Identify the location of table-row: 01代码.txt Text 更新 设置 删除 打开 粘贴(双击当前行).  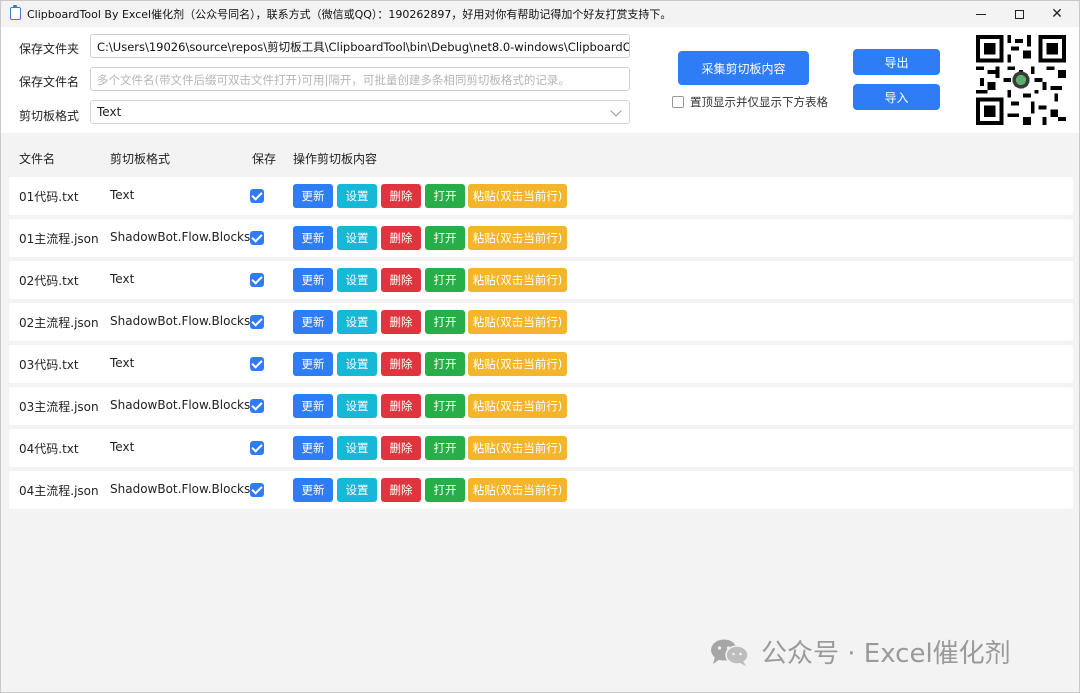
(541, 196).